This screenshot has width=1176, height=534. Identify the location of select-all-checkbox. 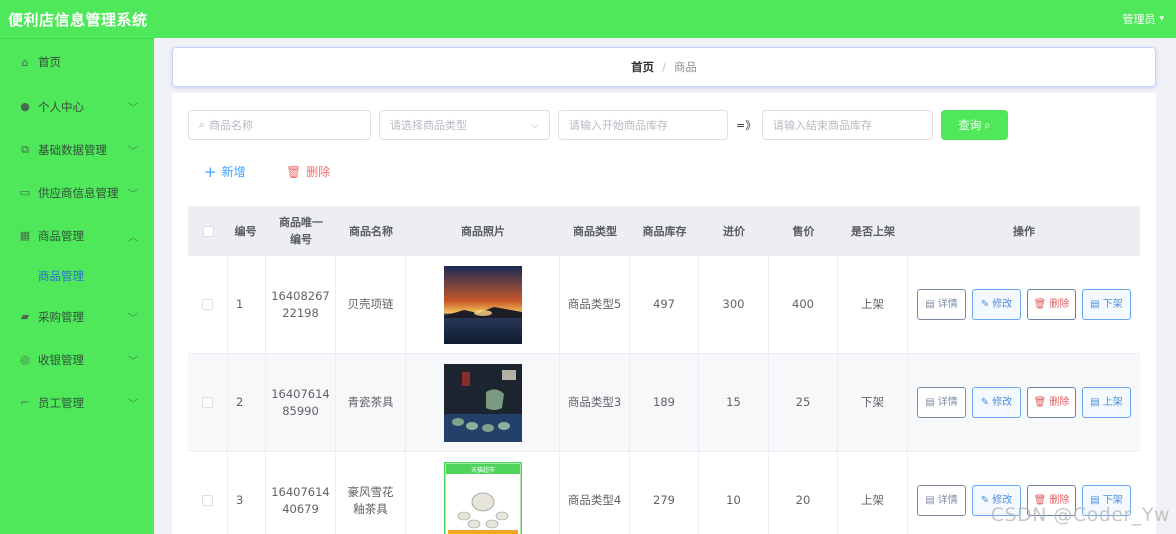
(208, 231).